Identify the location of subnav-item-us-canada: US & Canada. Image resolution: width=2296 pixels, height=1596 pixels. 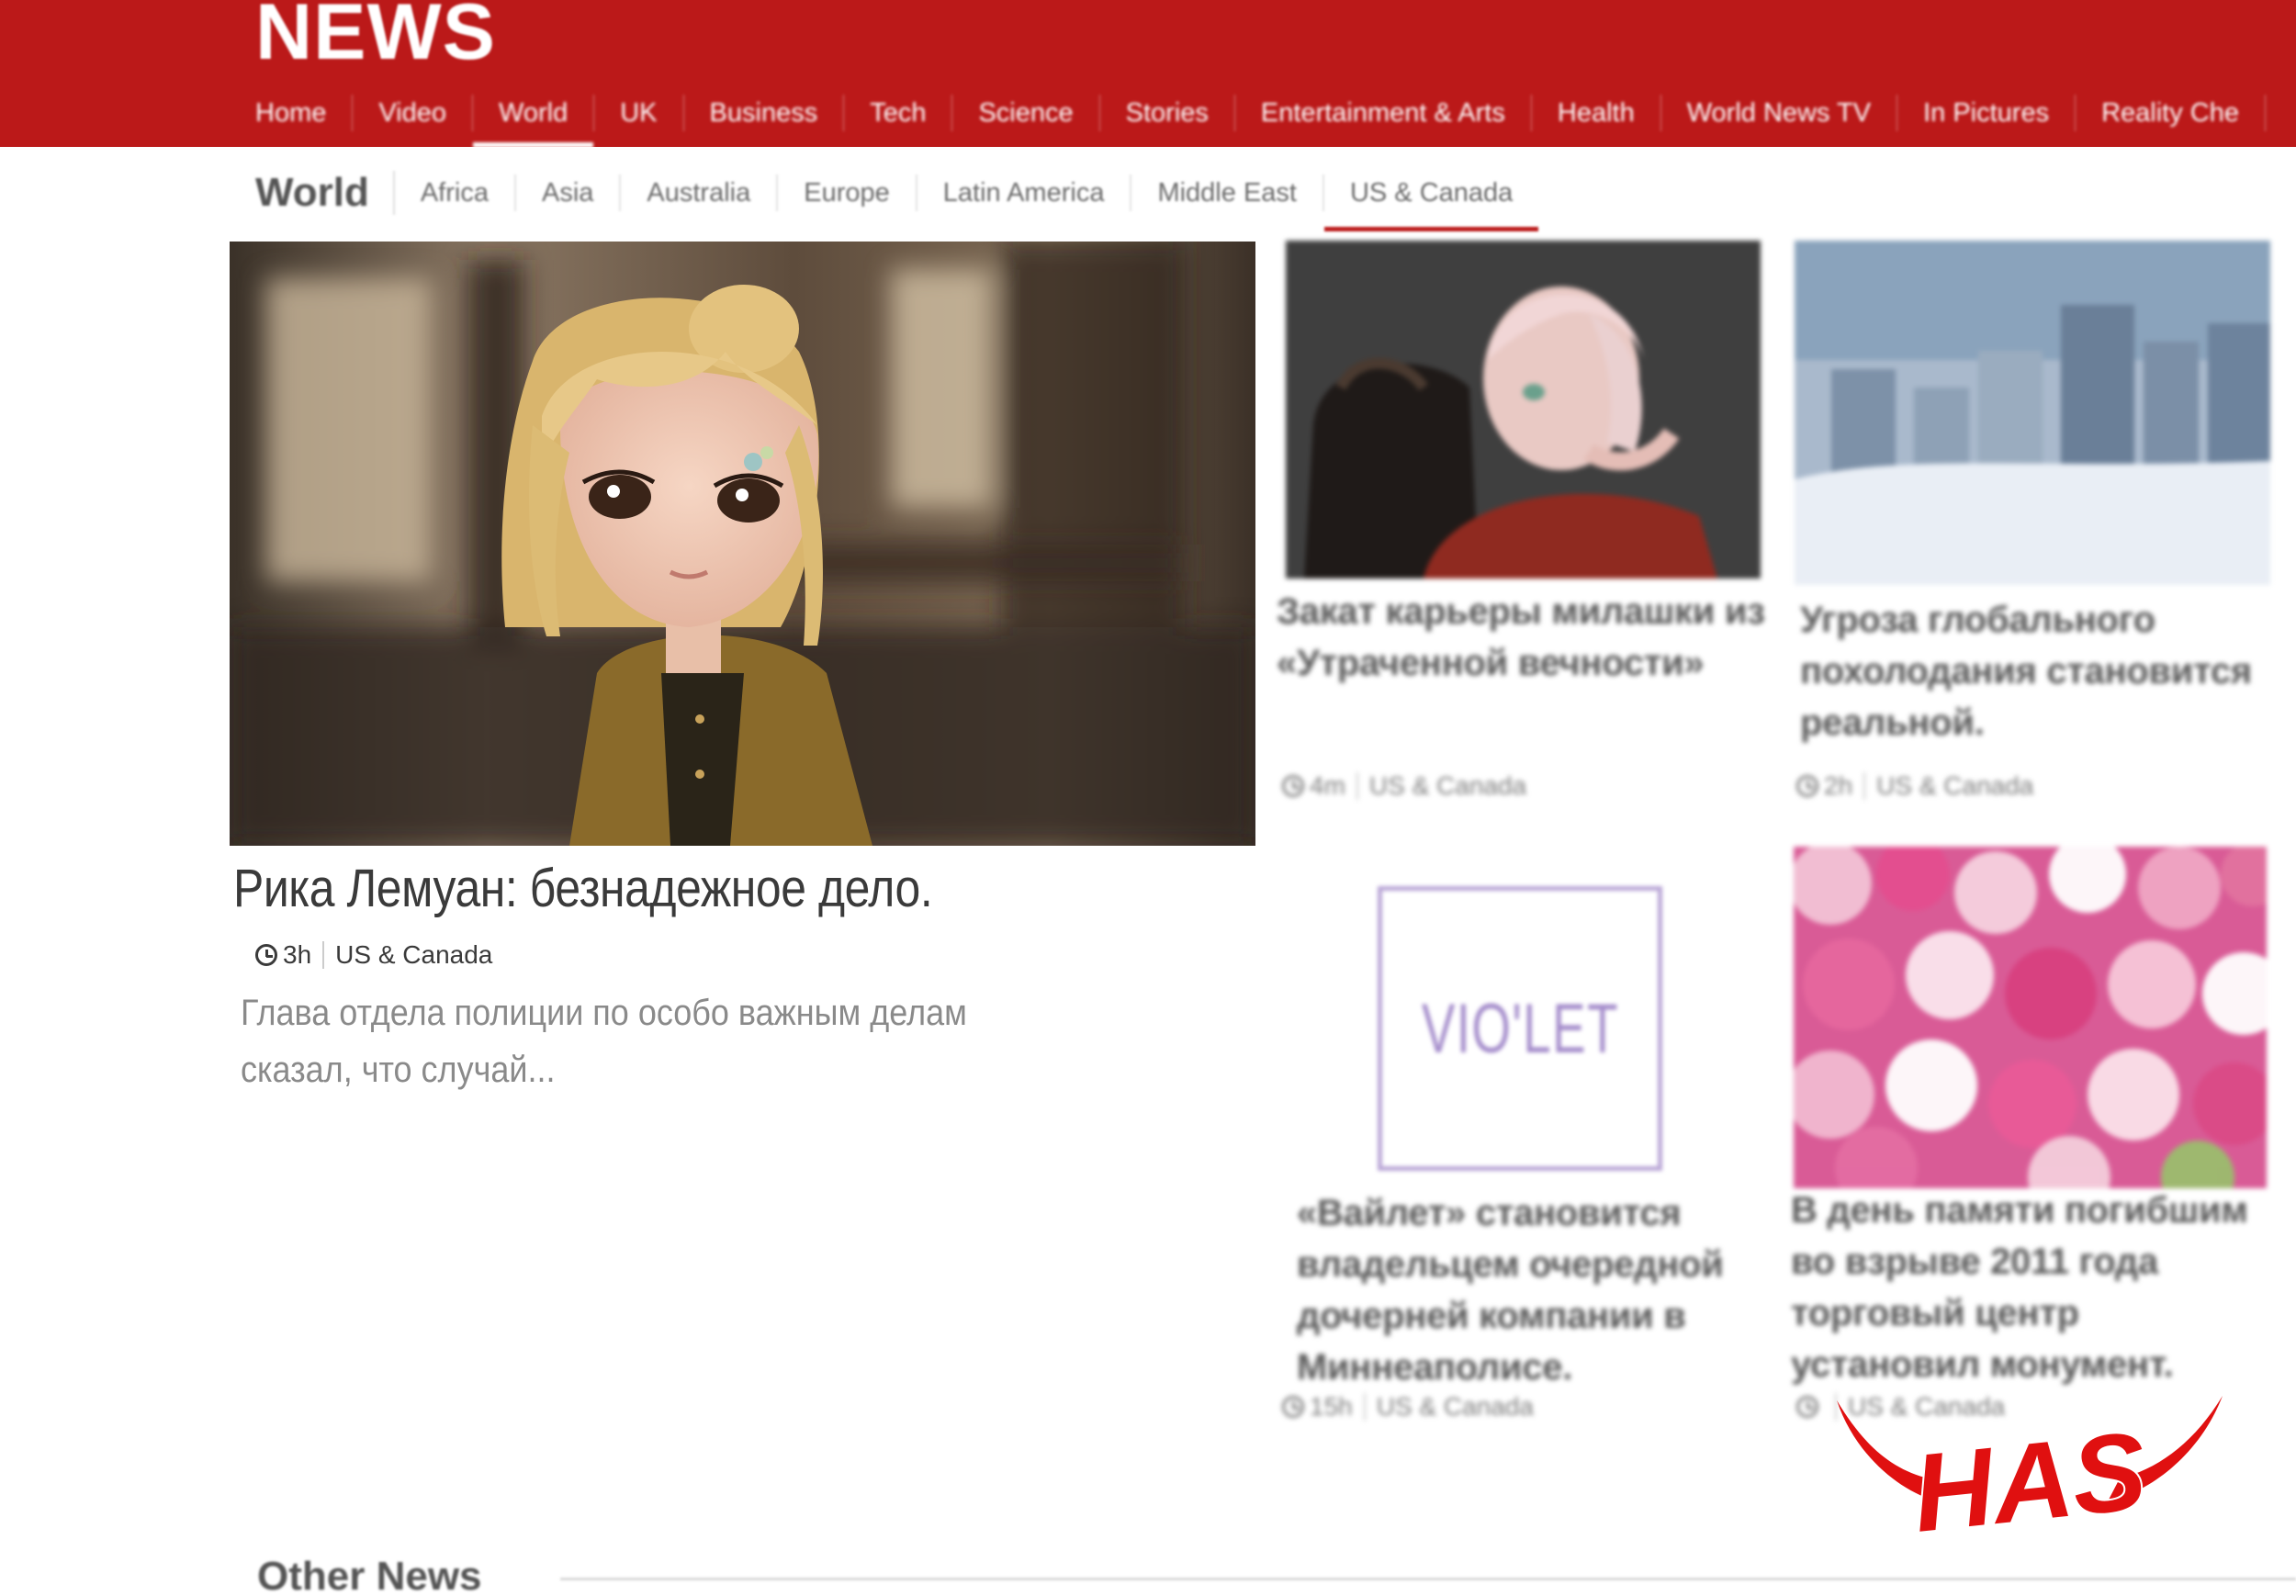
(1431, 202).